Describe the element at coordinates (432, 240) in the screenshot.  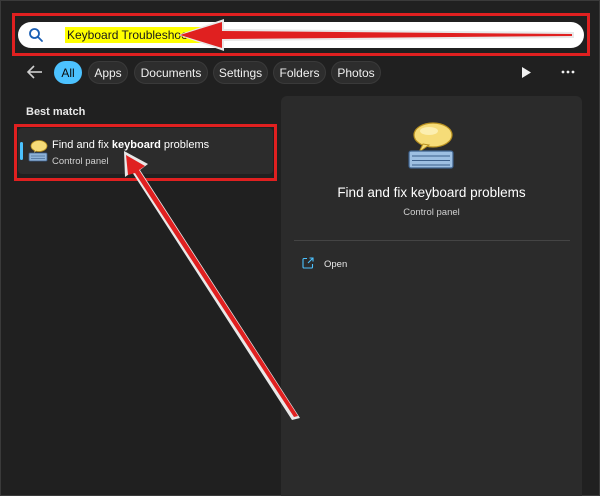
I see `divider` at that location.